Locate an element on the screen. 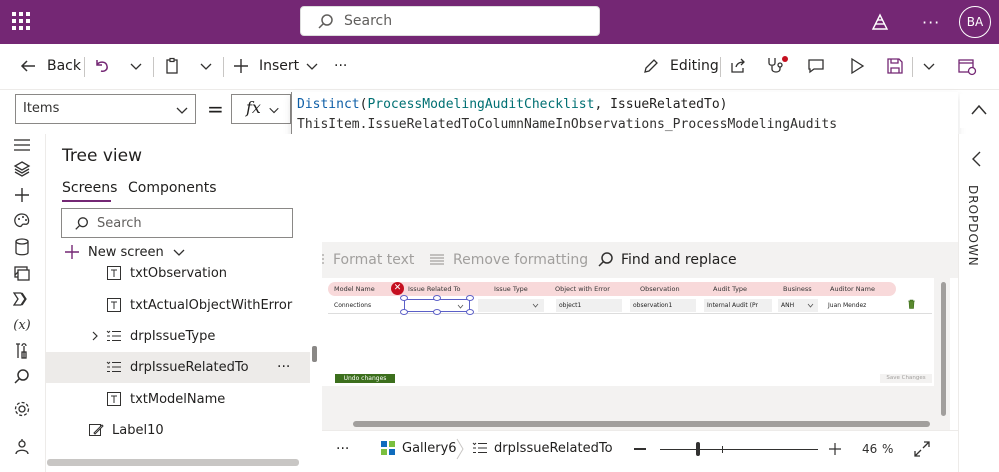 The height and width of the screenshot is (472, 999). paste-dropdown-button is located at coordinates (206, 66).